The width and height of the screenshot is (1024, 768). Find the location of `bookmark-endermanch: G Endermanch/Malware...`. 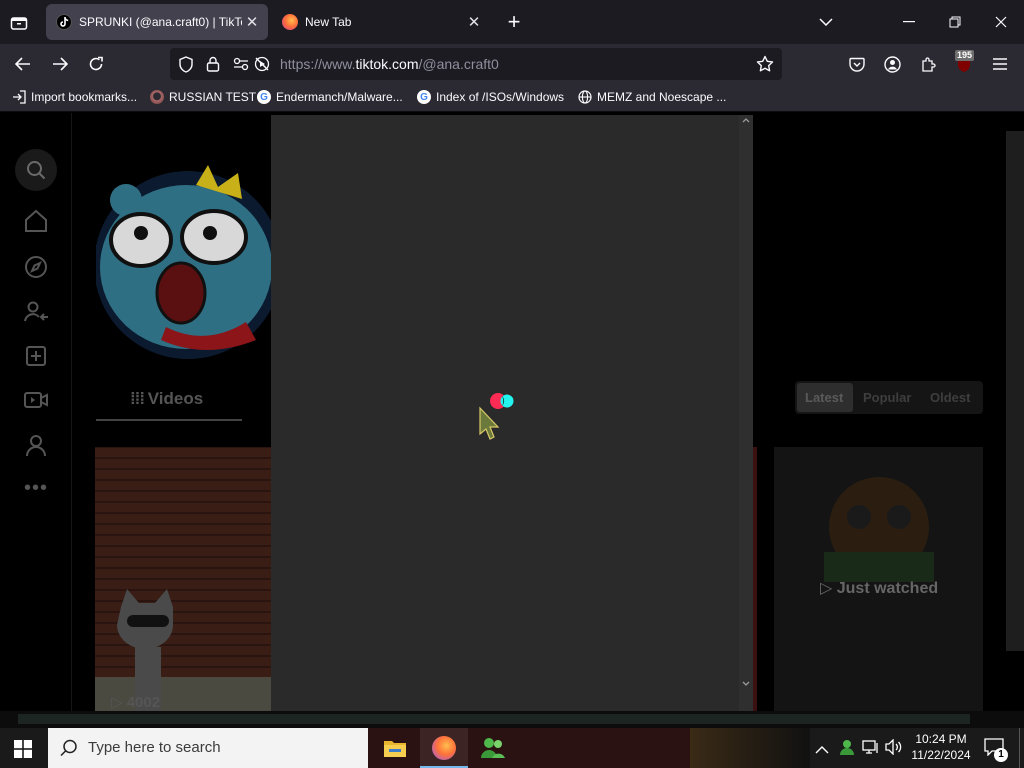

bookmark-endermanch: G Endermanch/Malware... is located at coordinates (330, 97).